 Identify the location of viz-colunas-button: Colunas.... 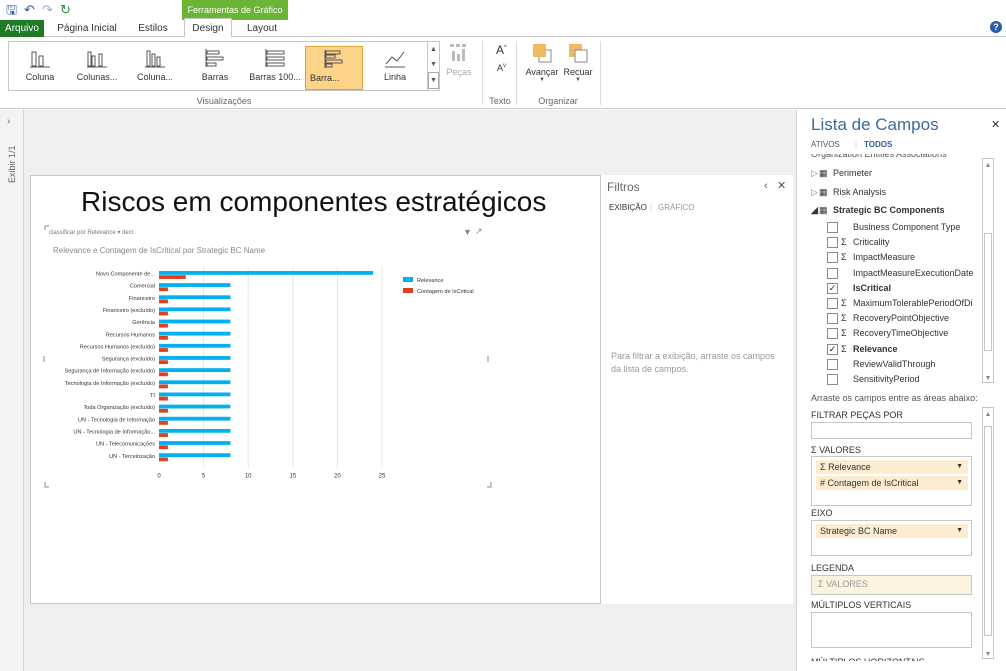
(97, 68).